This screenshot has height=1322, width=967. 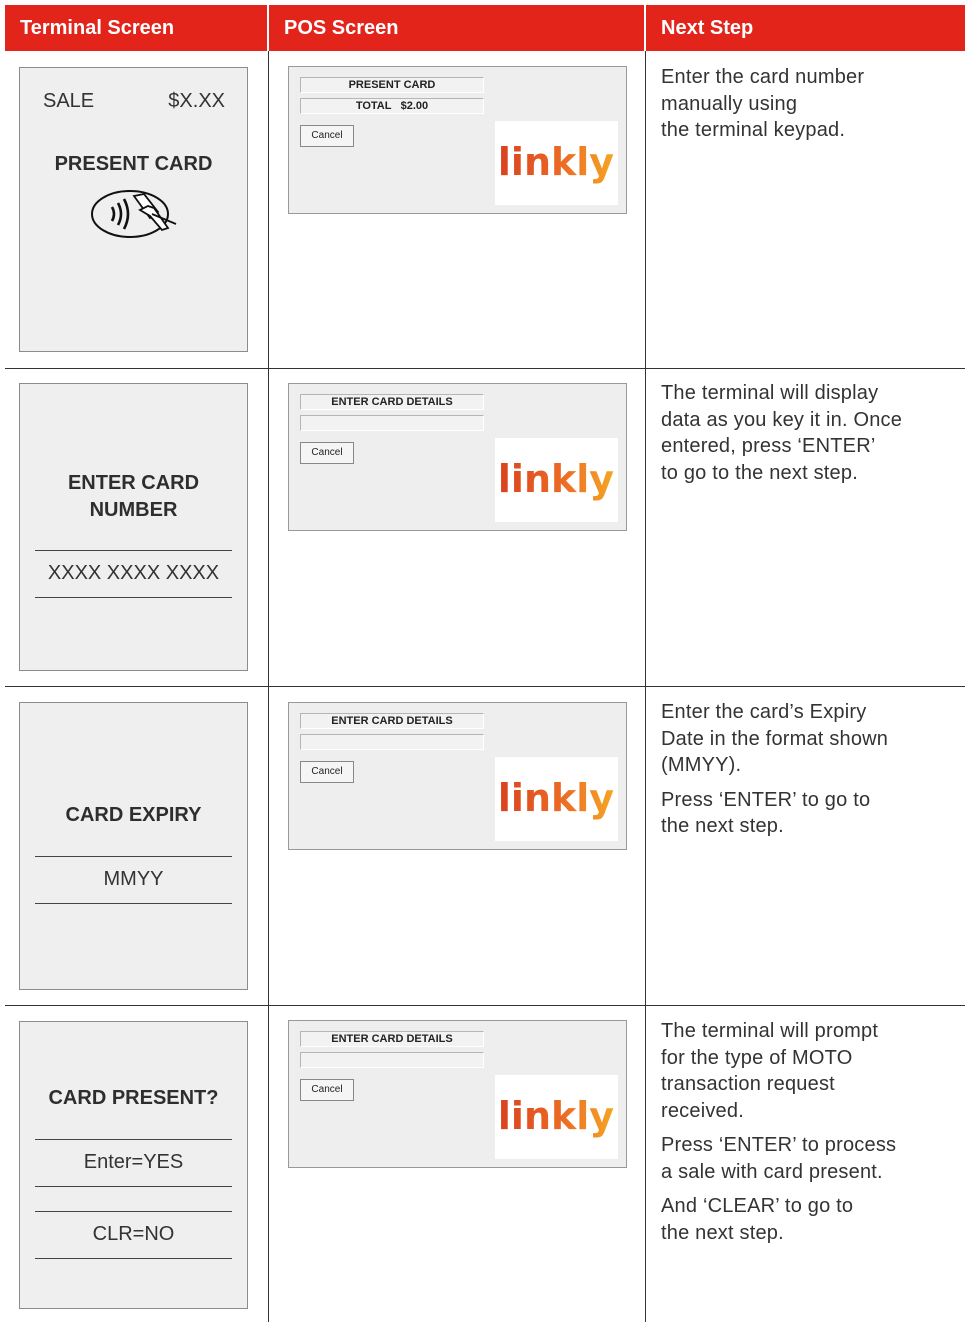 What do you see at coordinates (457, 140) in the screenshot?
I see `pos-screen-present-card: PRESENT CARD TOTAL $2.00 Cancel linkly` at bounding box center [457, 140].